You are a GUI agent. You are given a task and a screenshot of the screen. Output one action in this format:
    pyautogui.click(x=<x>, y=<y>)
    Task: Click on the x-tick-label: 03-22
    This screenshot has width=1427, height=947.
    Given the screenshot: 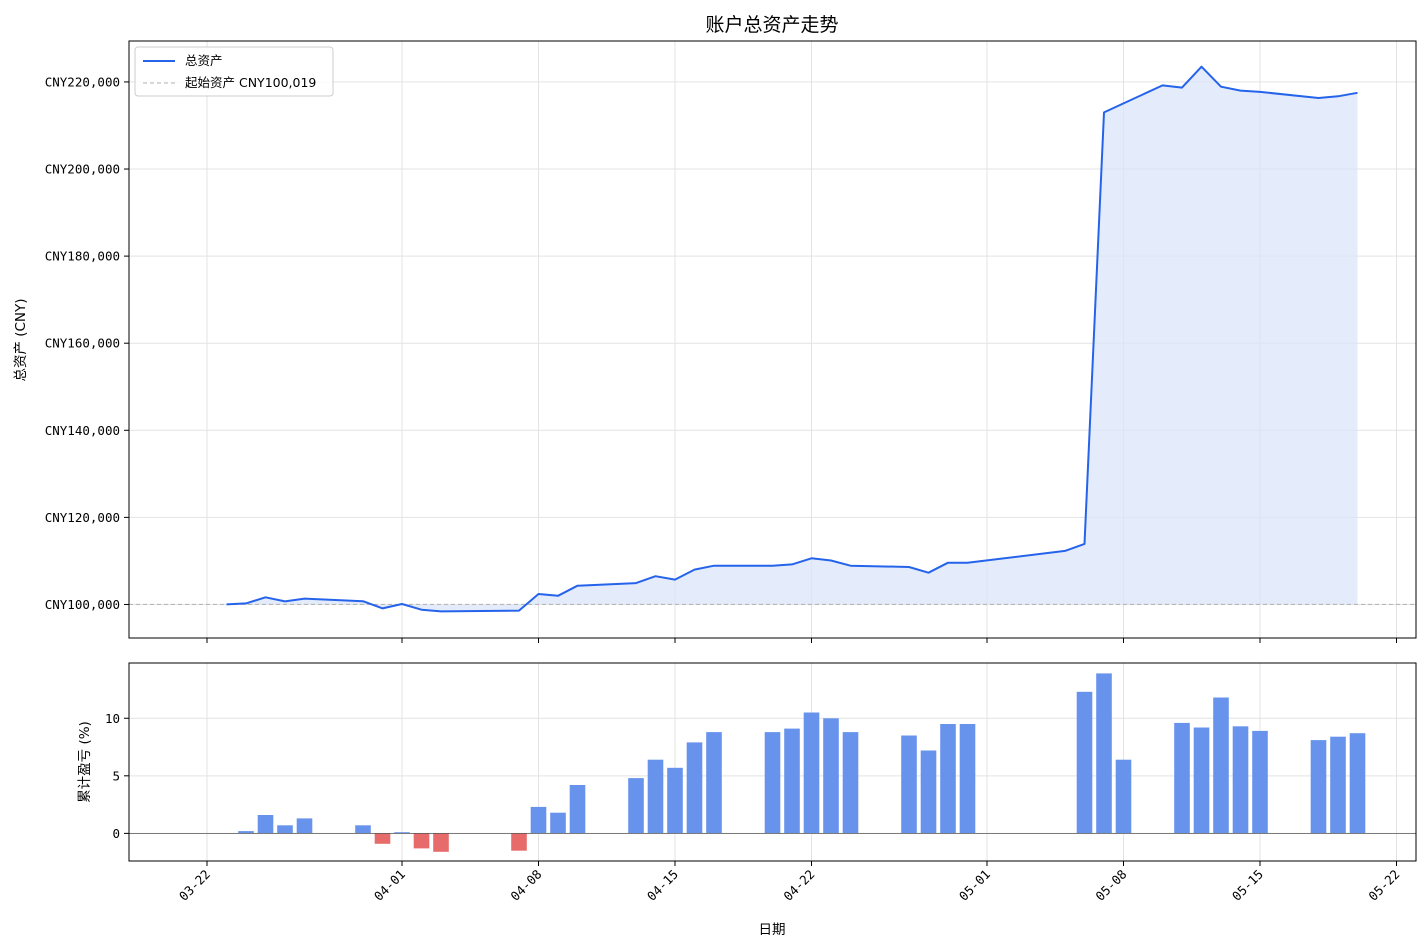 What is the action you would take?
    pyautogui.click(x=194, y=885)
    